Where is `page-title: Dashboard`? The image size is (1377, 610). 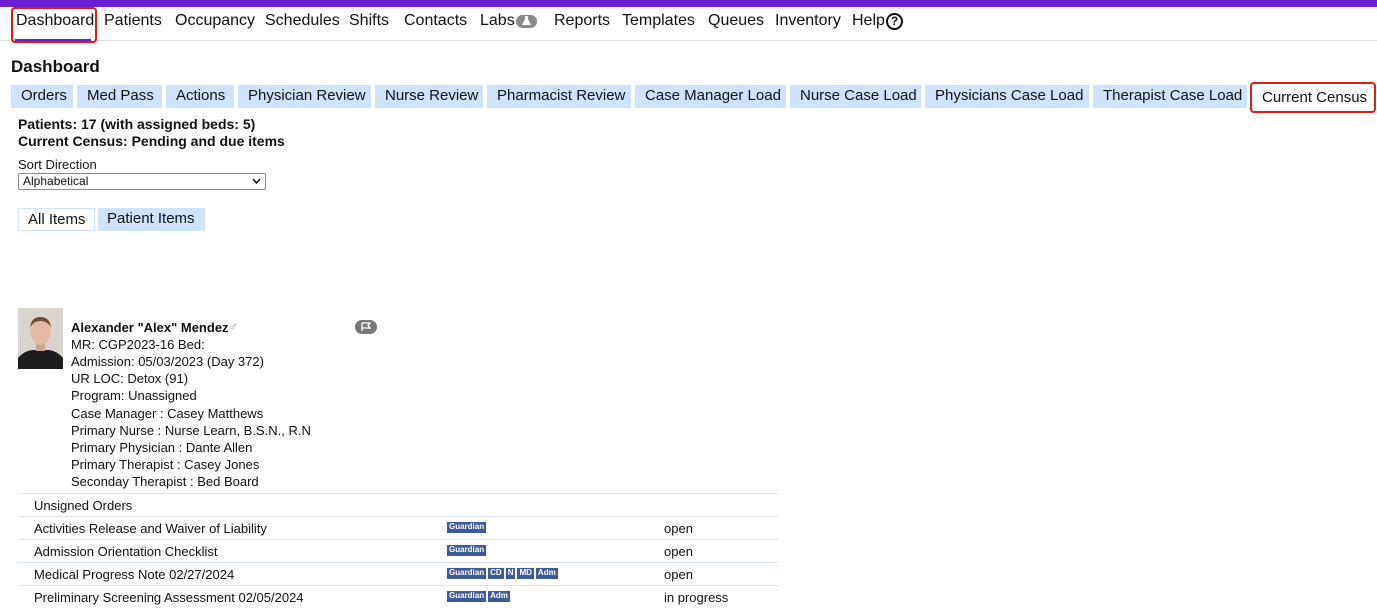
page-title: Dashboard is located at coordinates (55, 66).